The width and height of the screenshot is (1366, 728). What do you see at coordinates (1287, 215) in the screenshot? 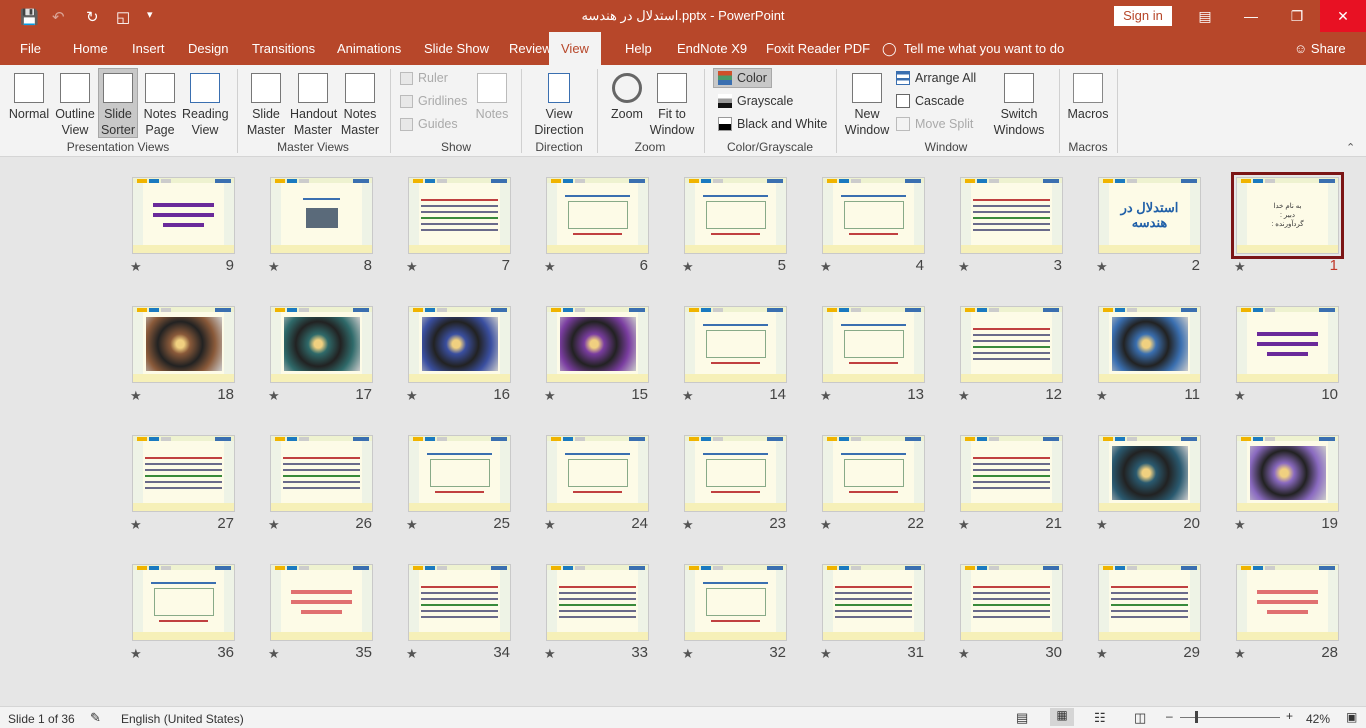
I see `slide-thumbnail-1: به نام خدا دبیر : گردآورنده :` at bounding box center [1287, 215].